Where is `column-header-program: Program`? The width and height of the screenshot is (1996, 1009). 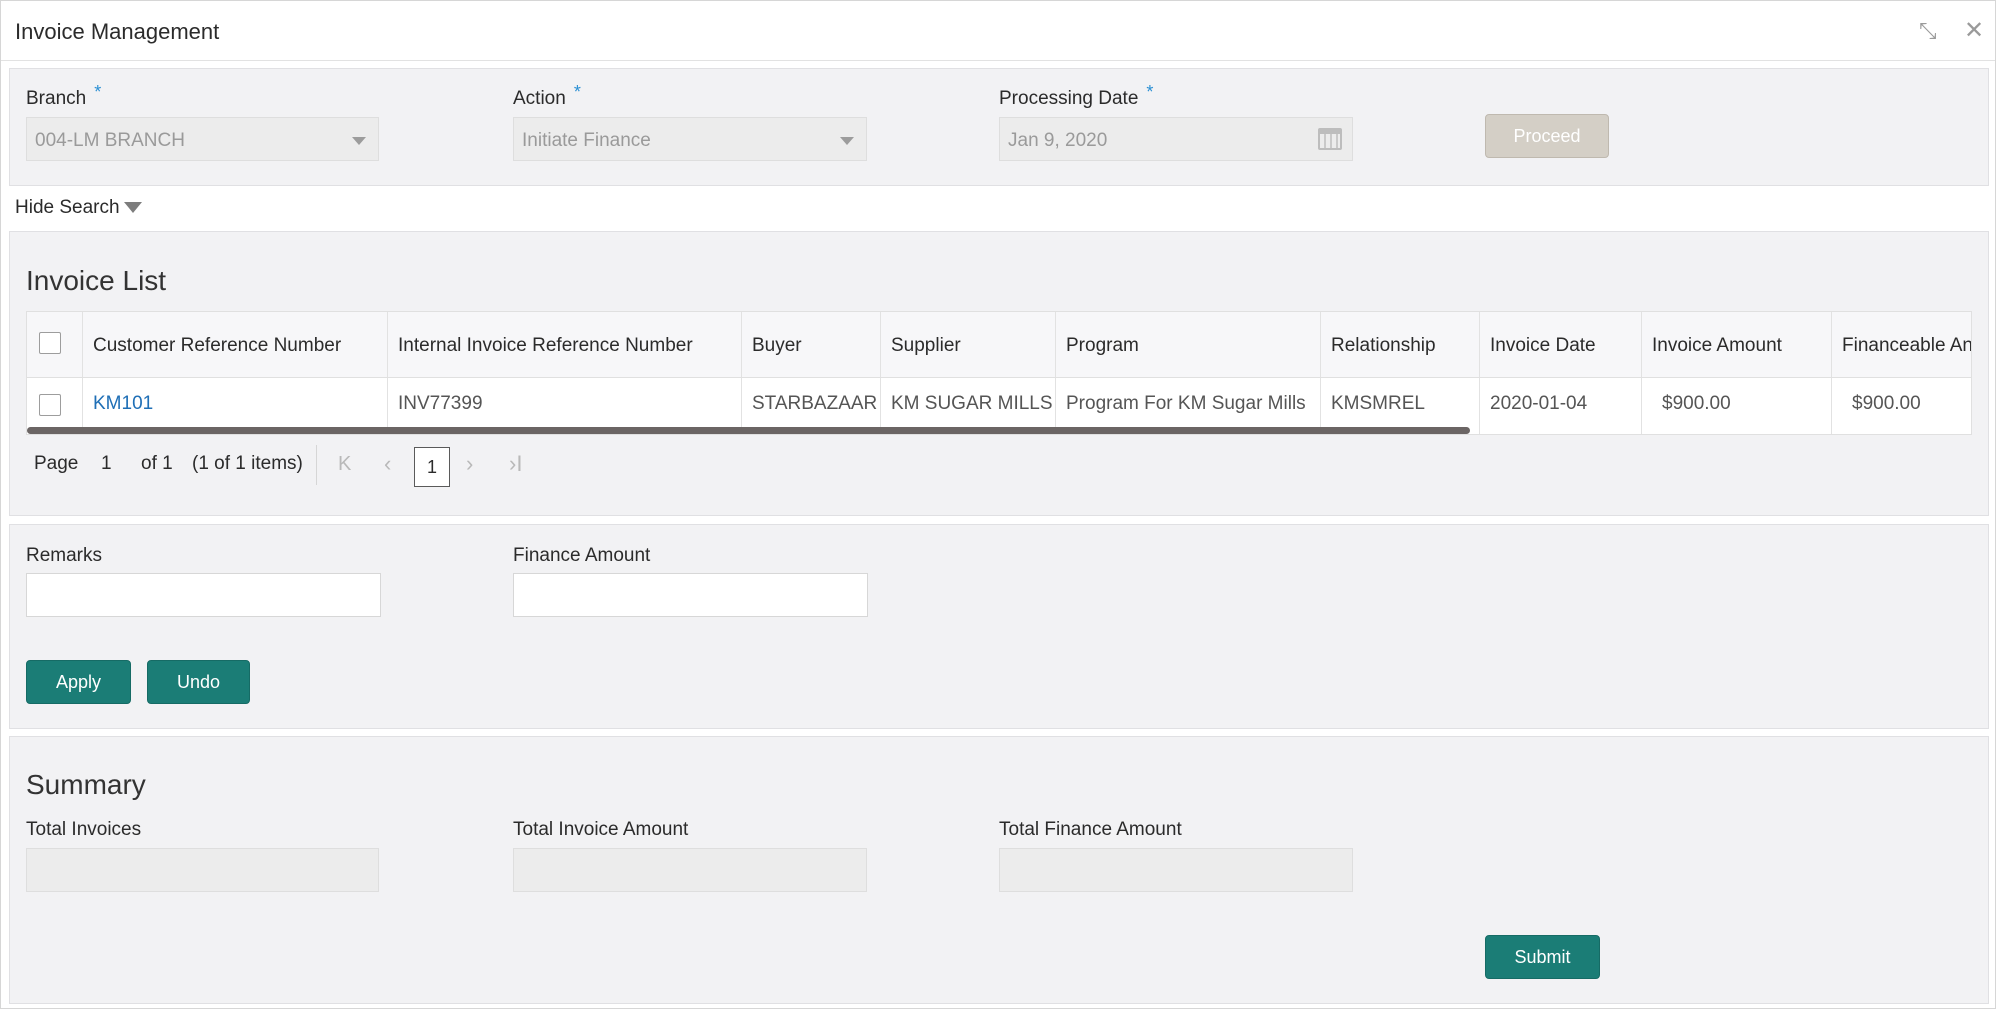
column-header-program: Program is located at coordinates (1188, 344).